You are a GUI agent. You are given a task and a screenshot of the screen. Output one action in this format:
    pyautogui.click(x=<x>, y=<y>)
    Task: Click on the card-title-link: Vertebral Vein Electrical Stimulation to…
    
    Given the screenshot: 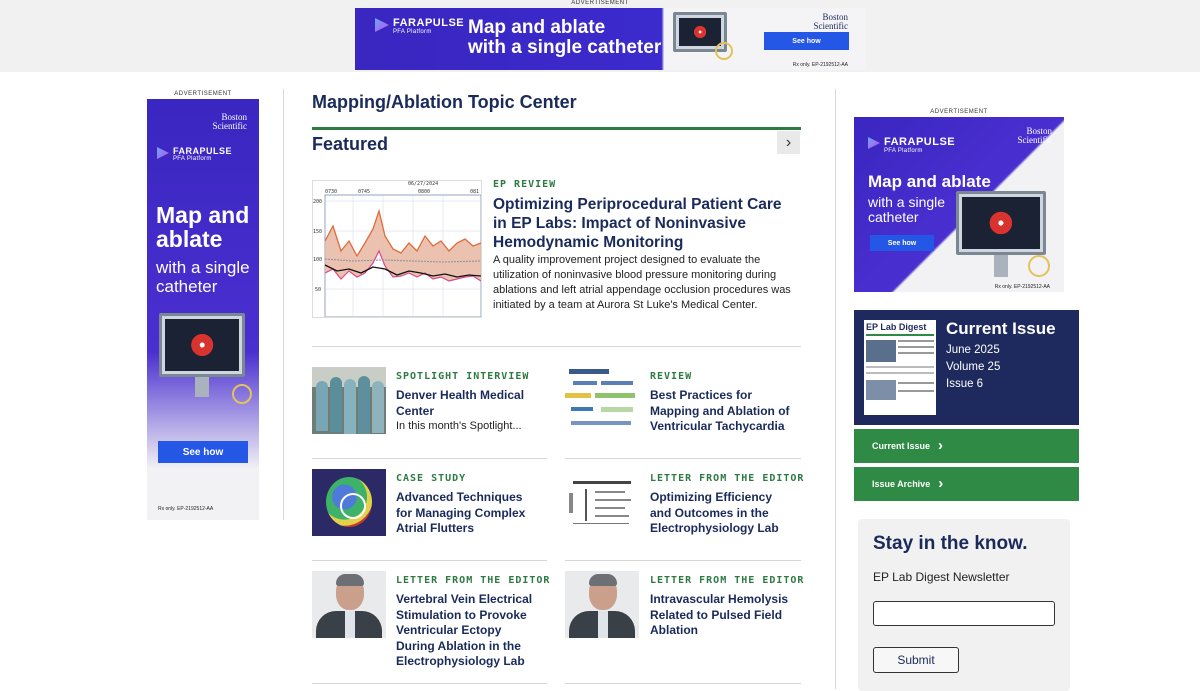 What is the action you would take?
    pyautogui.click(x=468, y=631)
    